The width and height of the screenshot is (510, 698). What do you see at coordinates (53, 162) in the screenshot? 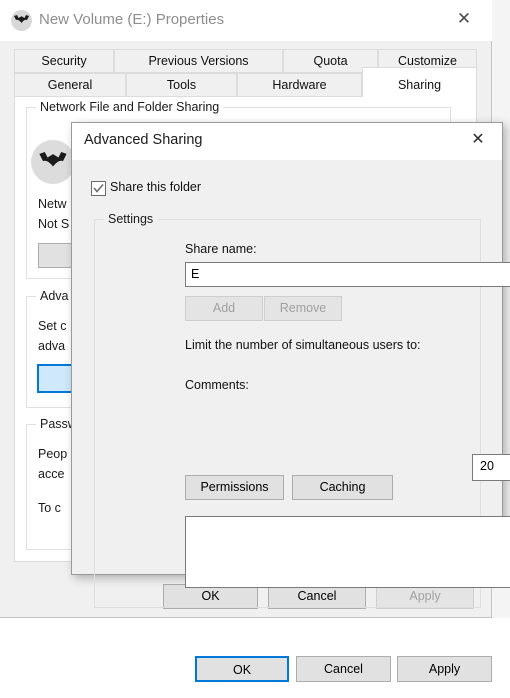
I see `network-share-bat-icon` at bounding box center [53, 162].